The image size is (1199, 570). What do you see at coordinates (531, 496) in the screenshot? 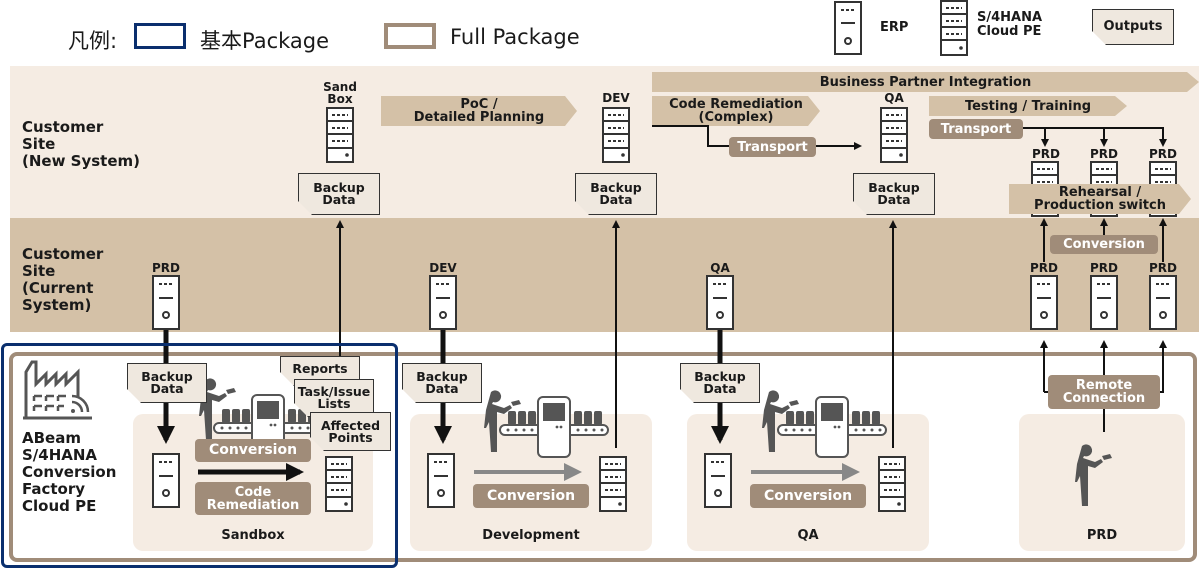
I see `dev-conversion-pill: Conversion` at bounding box center [531, 496].